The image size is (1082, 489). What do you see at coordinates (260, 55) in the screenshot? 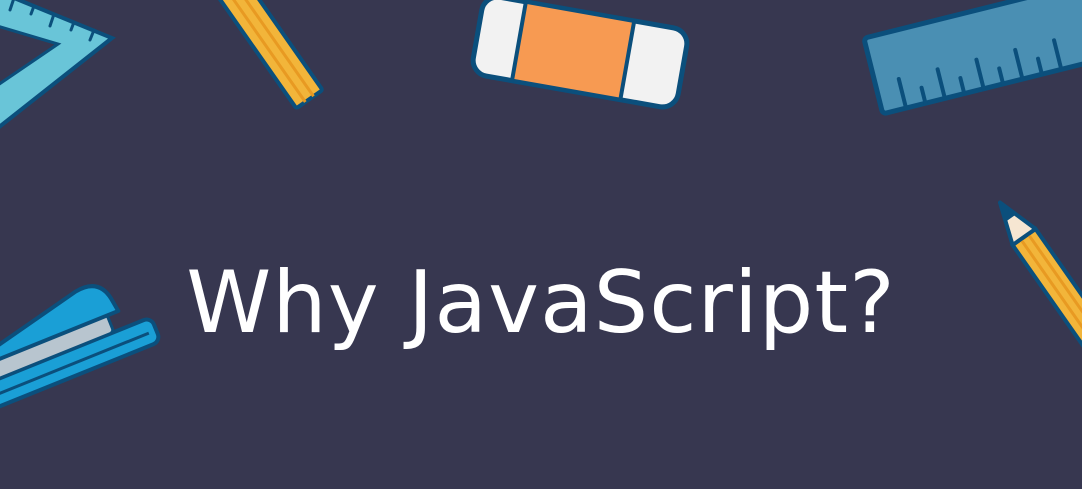
I see `pencil-icon` at bounding box center [260, 55].